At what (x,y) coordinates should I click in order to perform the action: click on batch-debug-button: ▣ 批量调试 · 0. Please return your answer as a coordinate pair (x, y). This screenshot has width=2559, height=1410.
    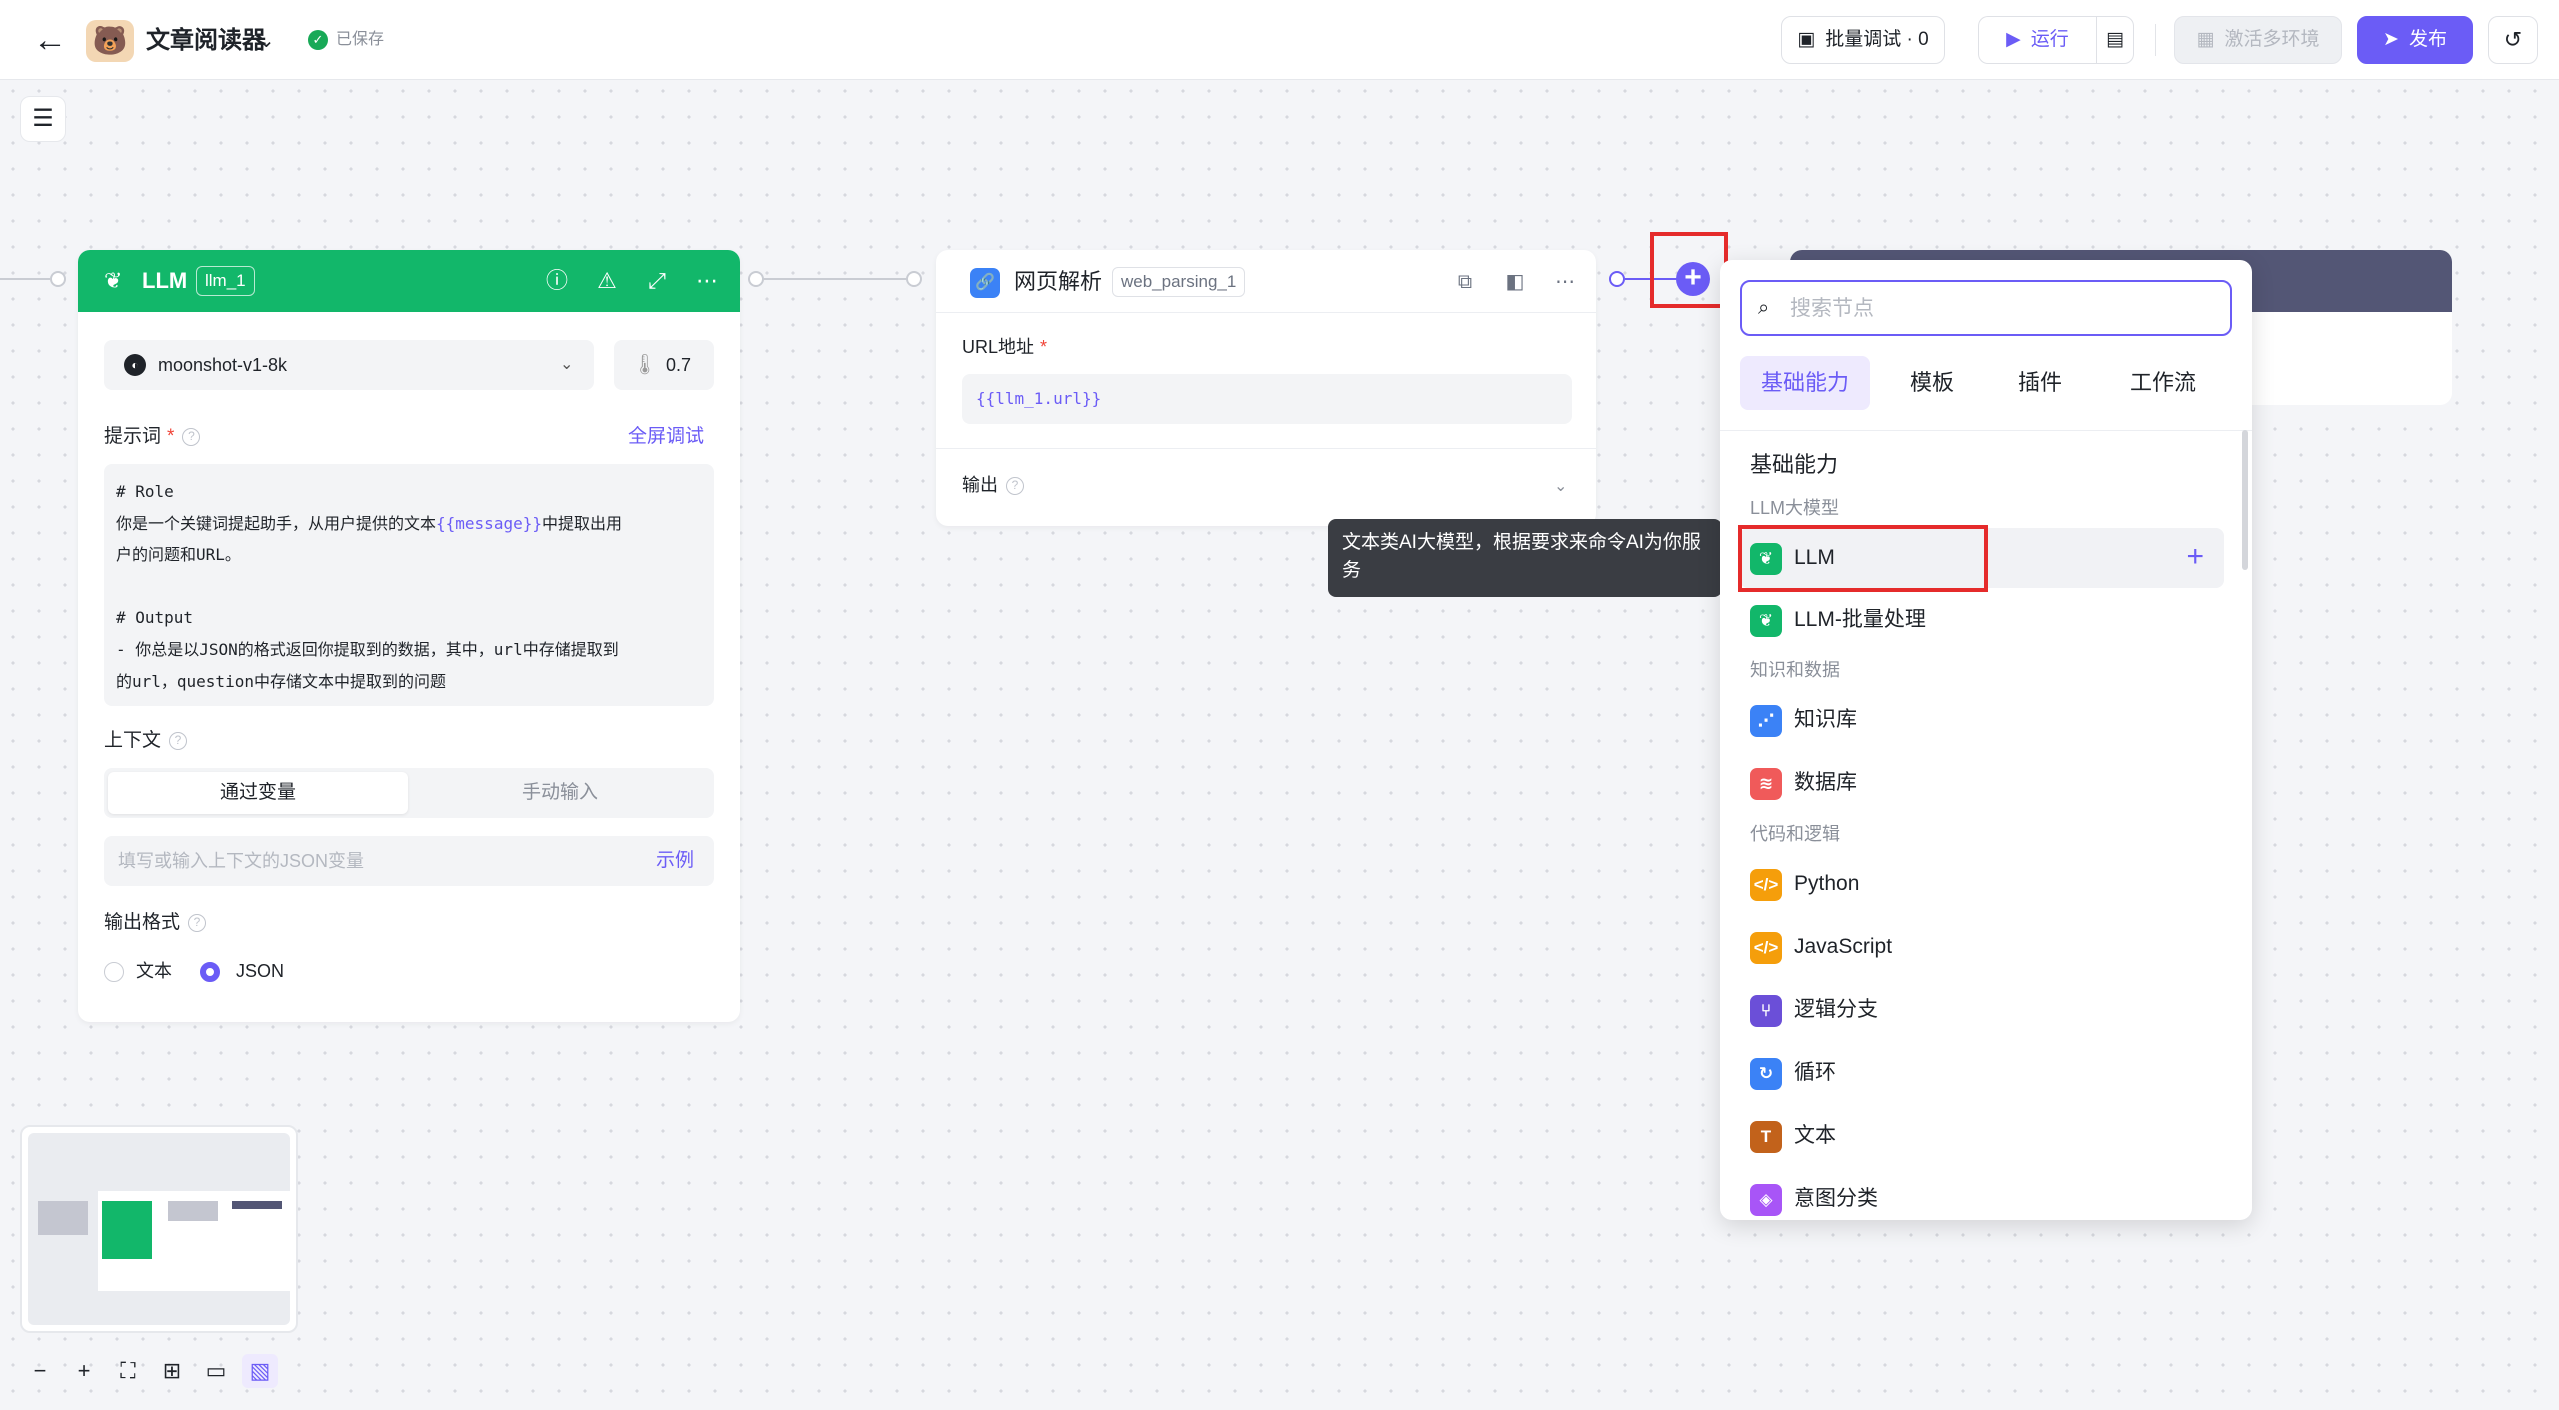
    Looking at the image, I should click on (1863, 40).